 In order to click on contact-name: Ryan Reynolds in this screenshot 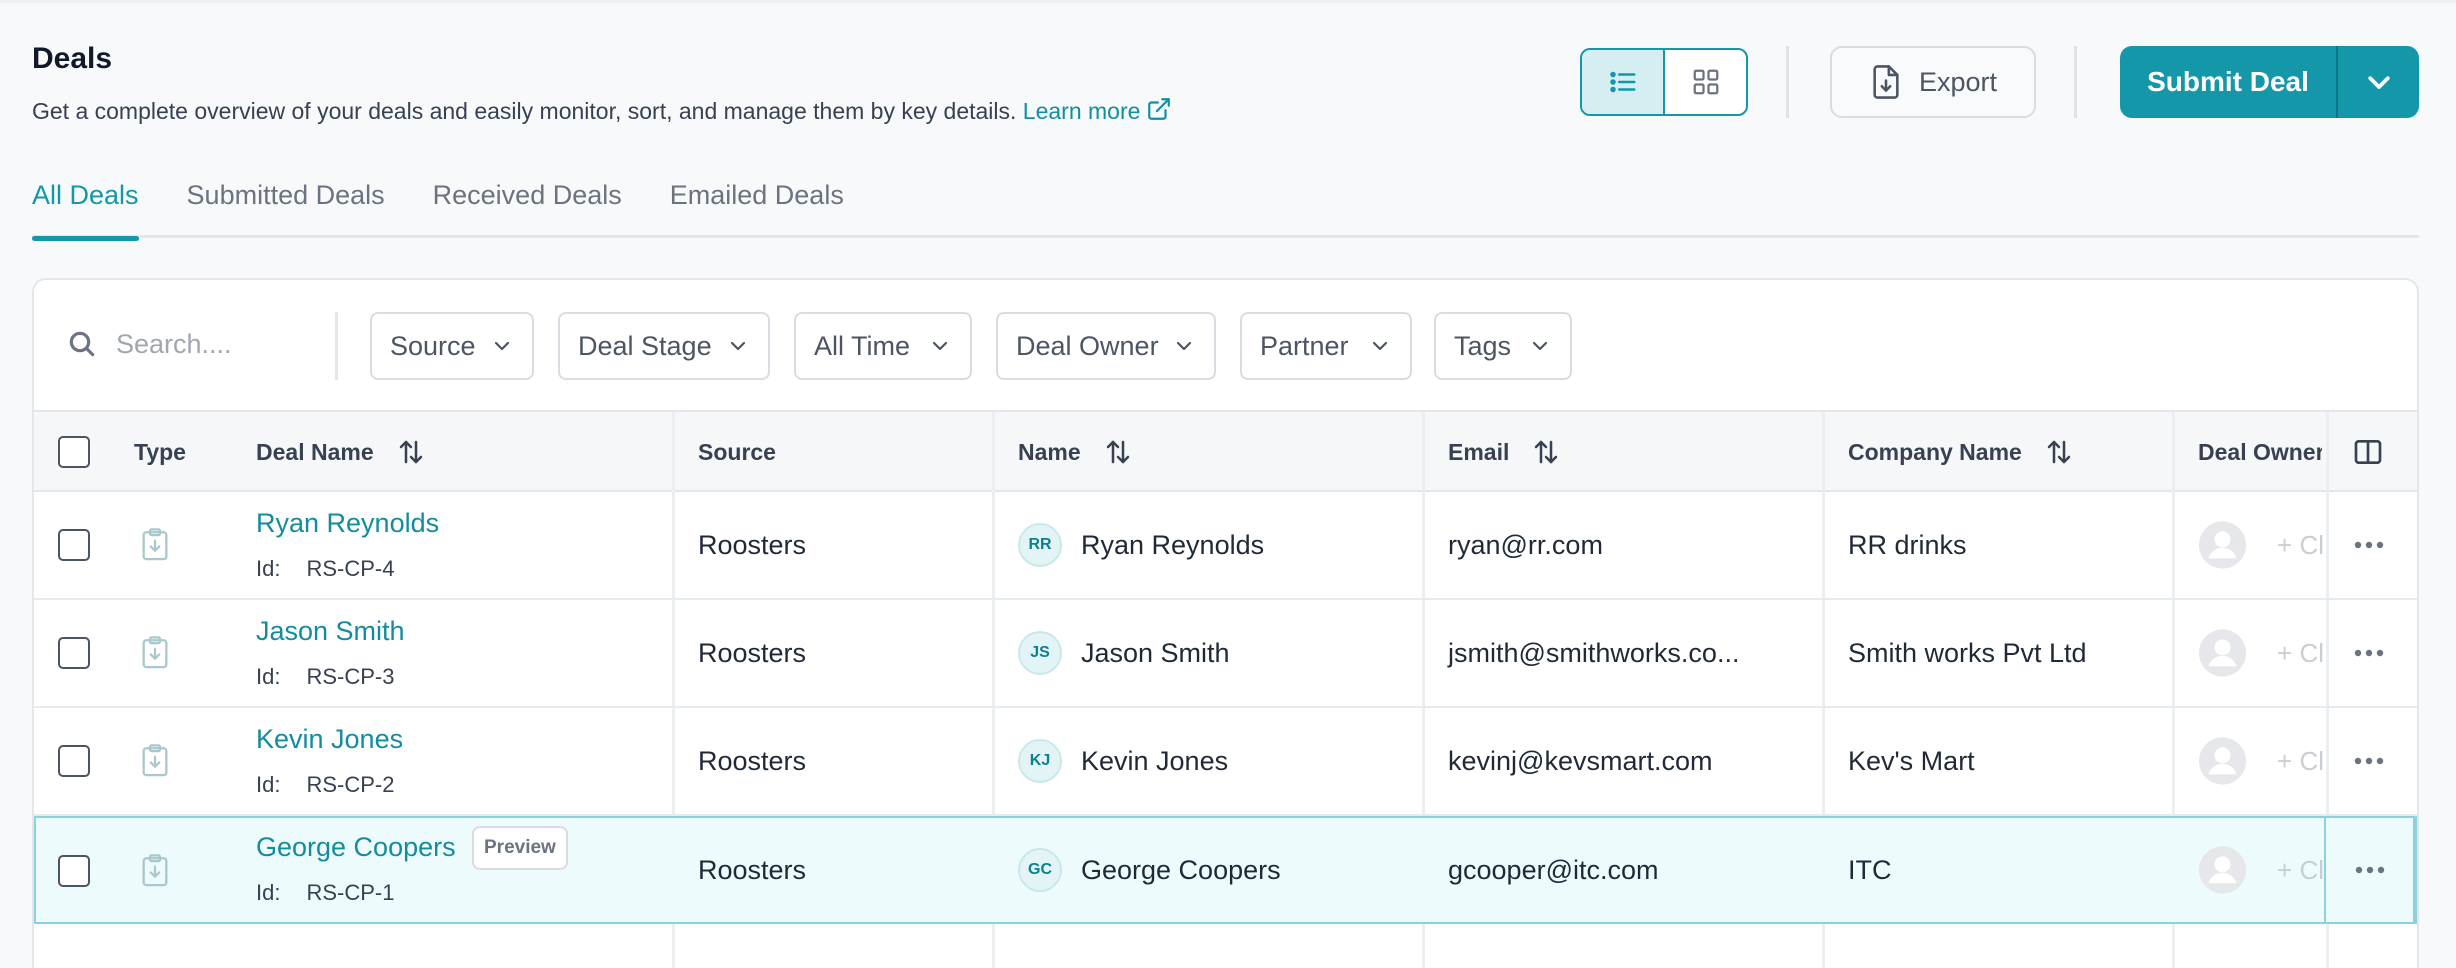, I will do `click(1173, 544)`.